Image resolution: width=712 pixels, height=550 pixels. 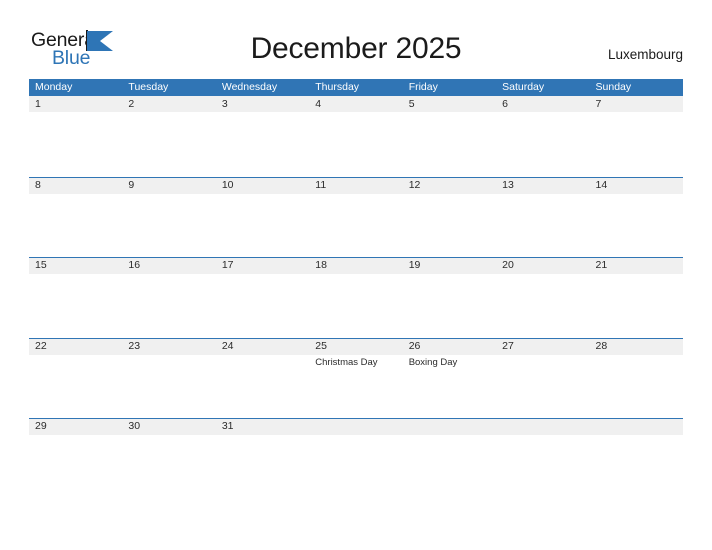 I want to click on calendar-day-cell: 29, so click(x=75, y=458).